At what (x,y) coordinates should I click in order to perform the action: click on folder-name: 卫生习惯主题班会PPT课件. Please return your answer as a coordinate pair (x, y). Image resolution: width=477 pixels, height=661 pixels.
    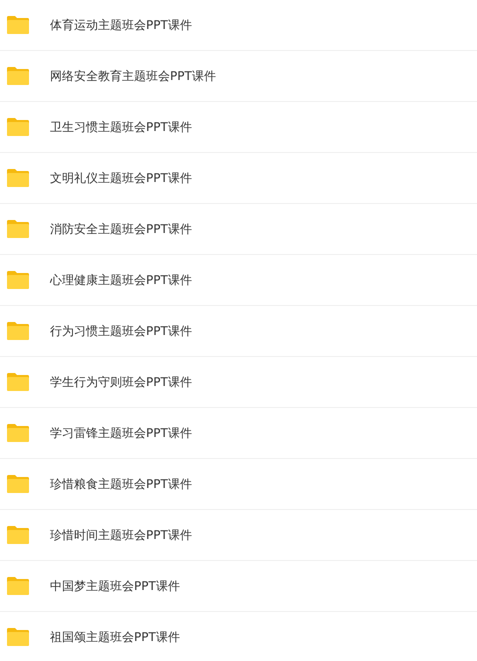
    Looking at the image, I should click on (121, 127).